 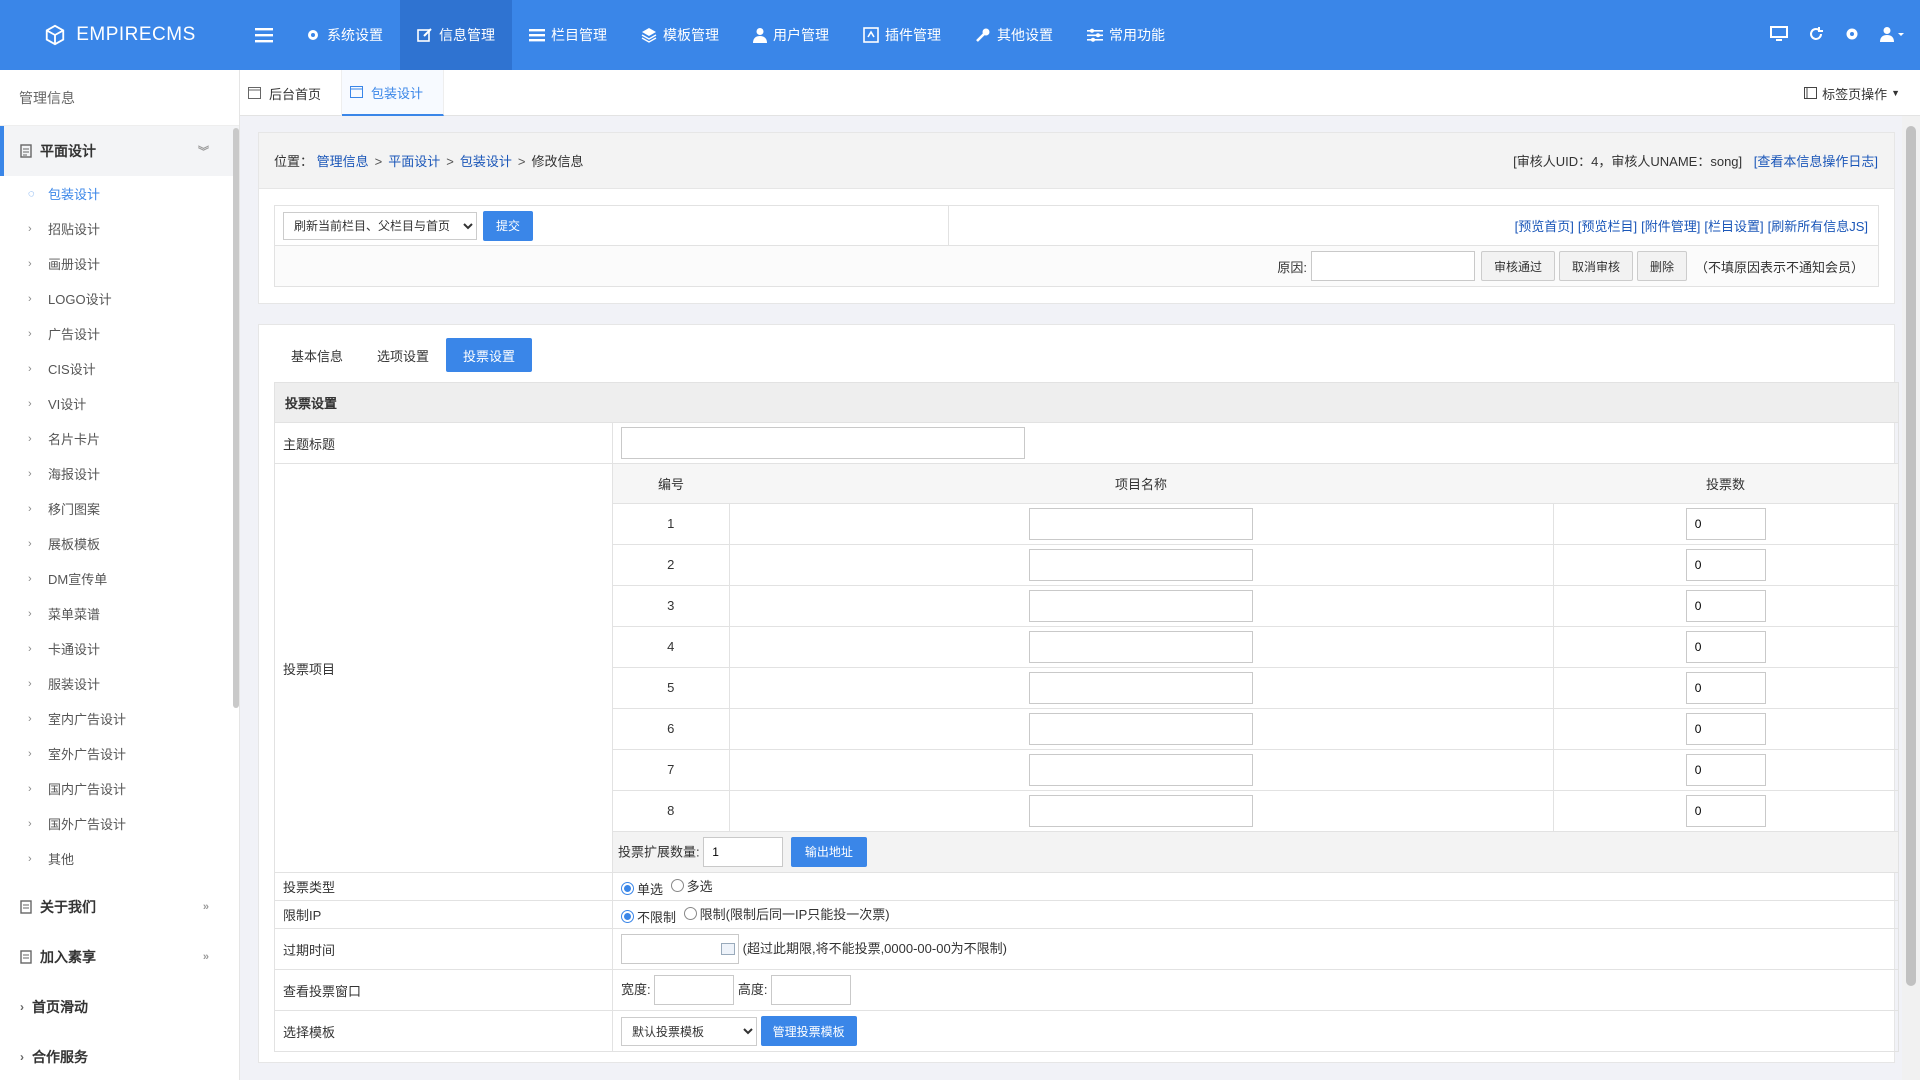 What do you see at coordinates (119, 438) in the screenshot?
I see `sidebar-item: › 名片卡片` at bounding box center [119, 438].